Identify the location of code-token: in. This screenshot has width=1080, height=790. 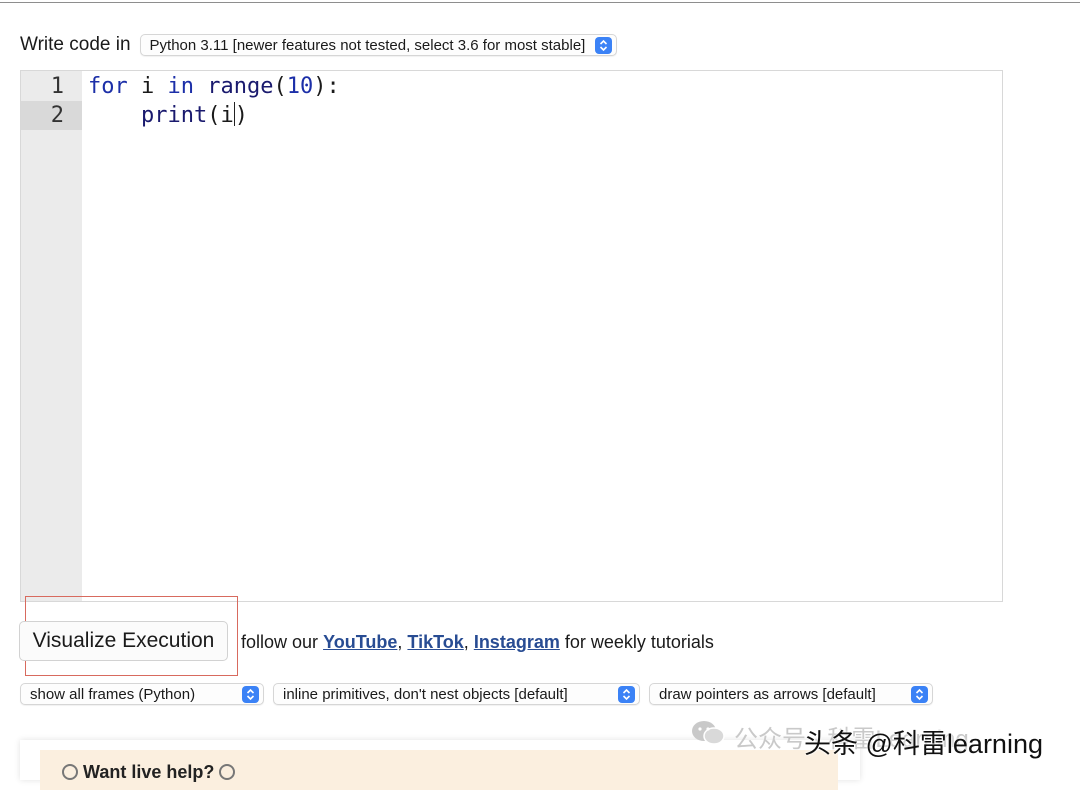
(181, 86).